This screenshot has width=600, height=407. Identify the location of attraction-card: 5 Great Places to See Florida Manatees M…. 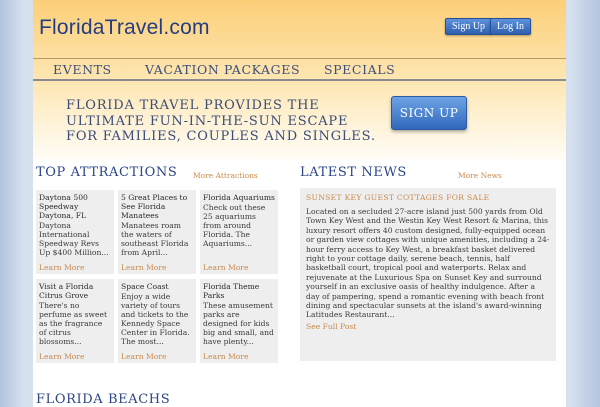
(157, 232).